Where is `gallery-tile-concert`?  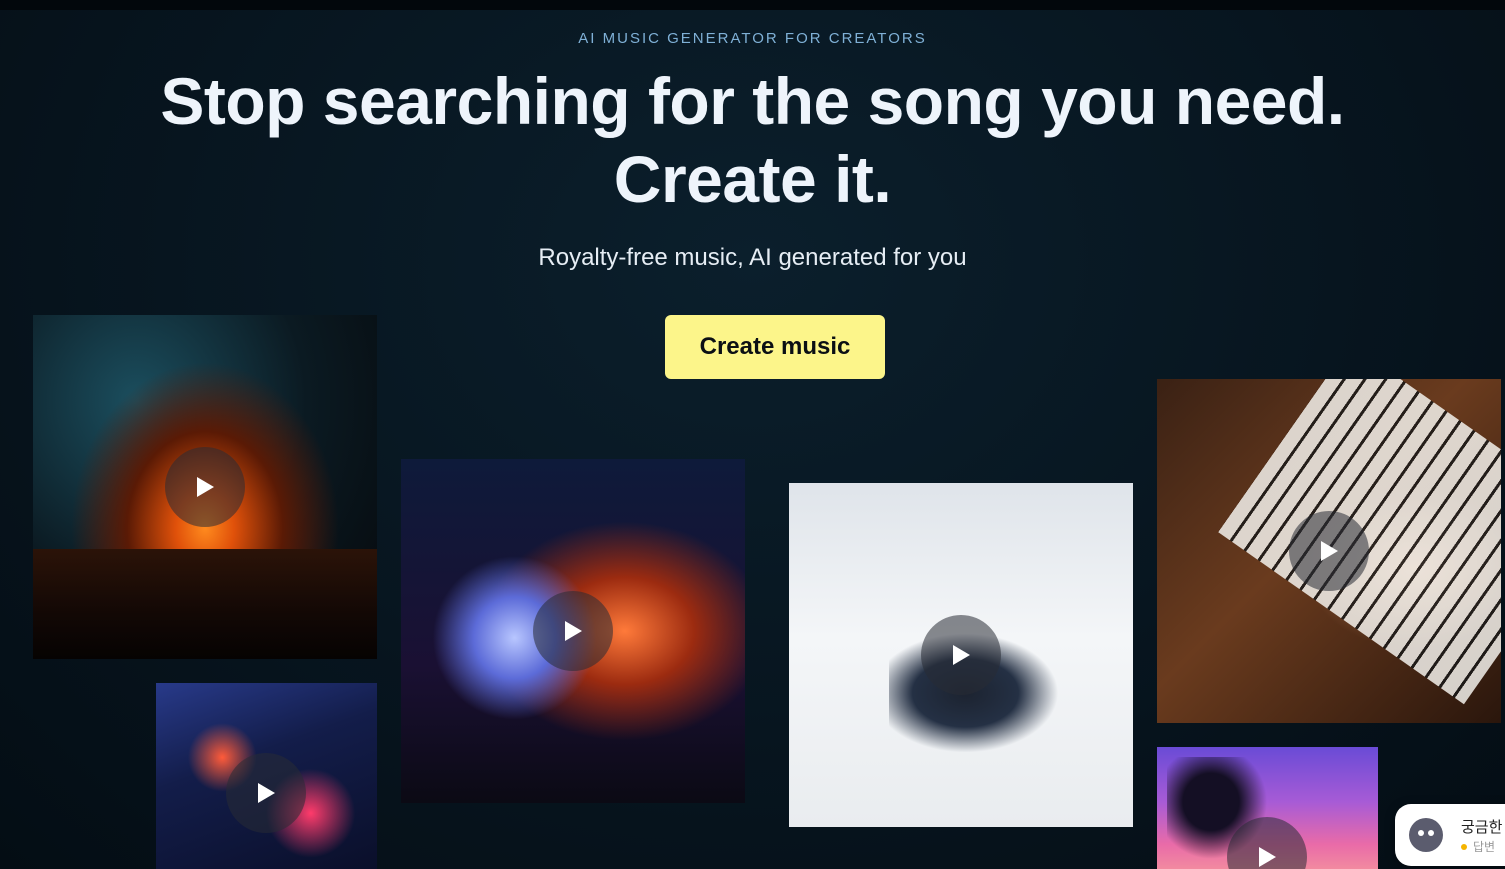
gallery-tile-concert is located at coordinates (205, 487).